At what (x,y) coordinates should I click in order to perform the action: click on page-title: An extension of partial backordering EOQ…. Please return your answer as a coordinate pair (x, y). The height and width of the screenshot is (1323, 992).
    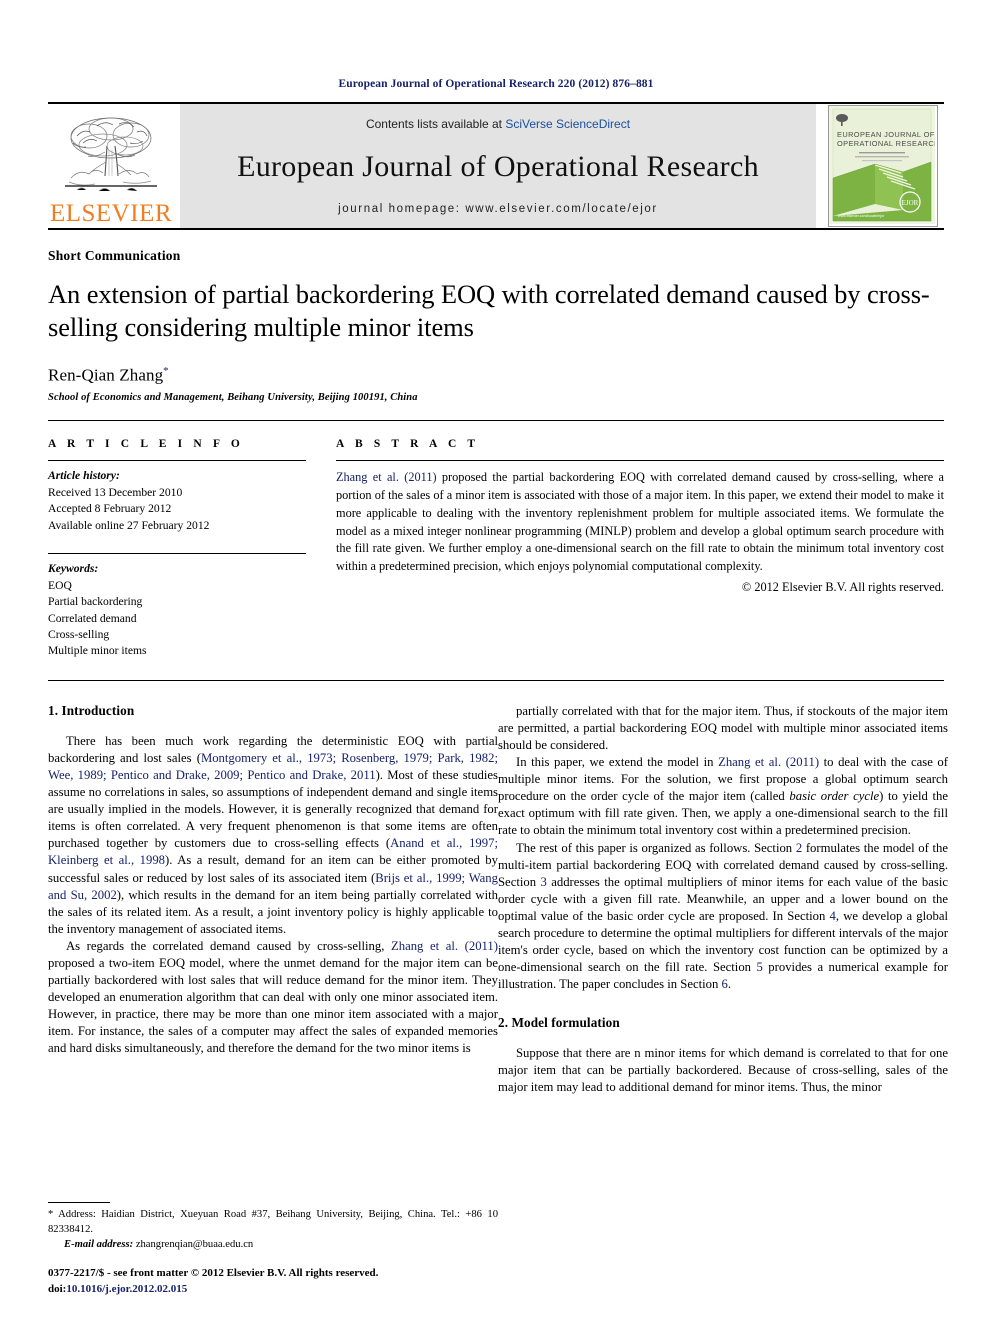
    Looking at the image, I should click on (489, 311).